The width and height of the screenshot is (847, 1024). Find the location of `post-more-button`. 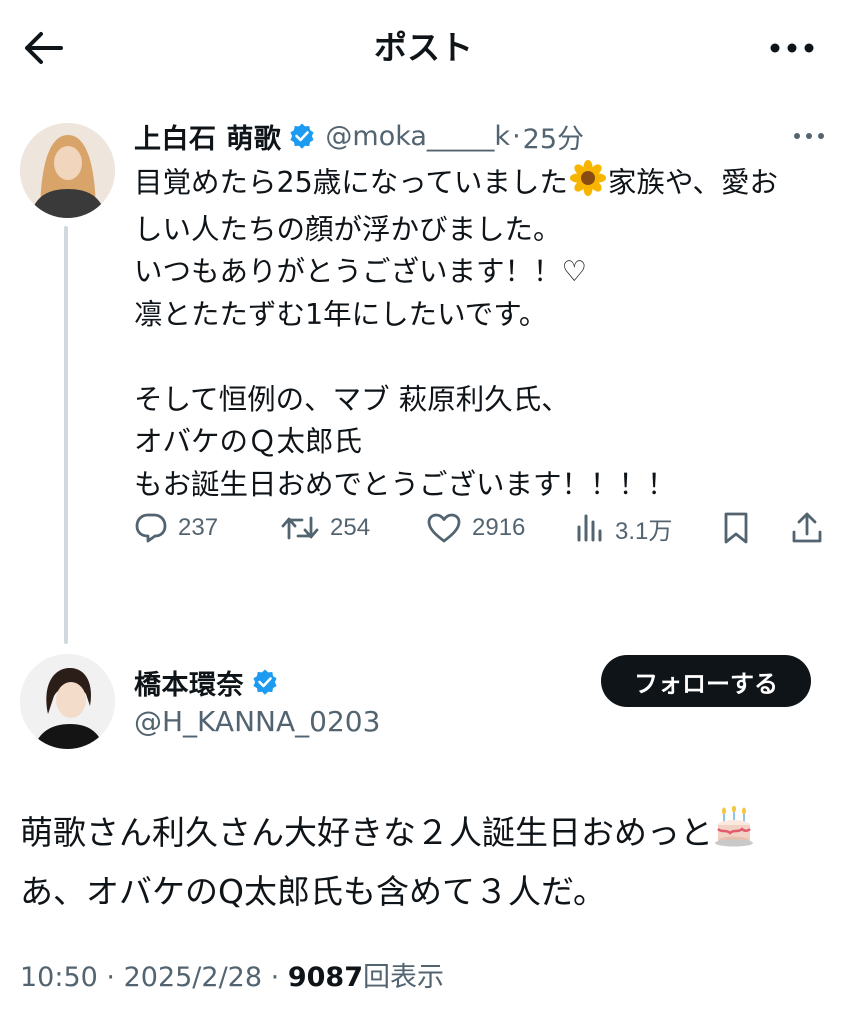

post-more-button is located at coordinates (809, 136).